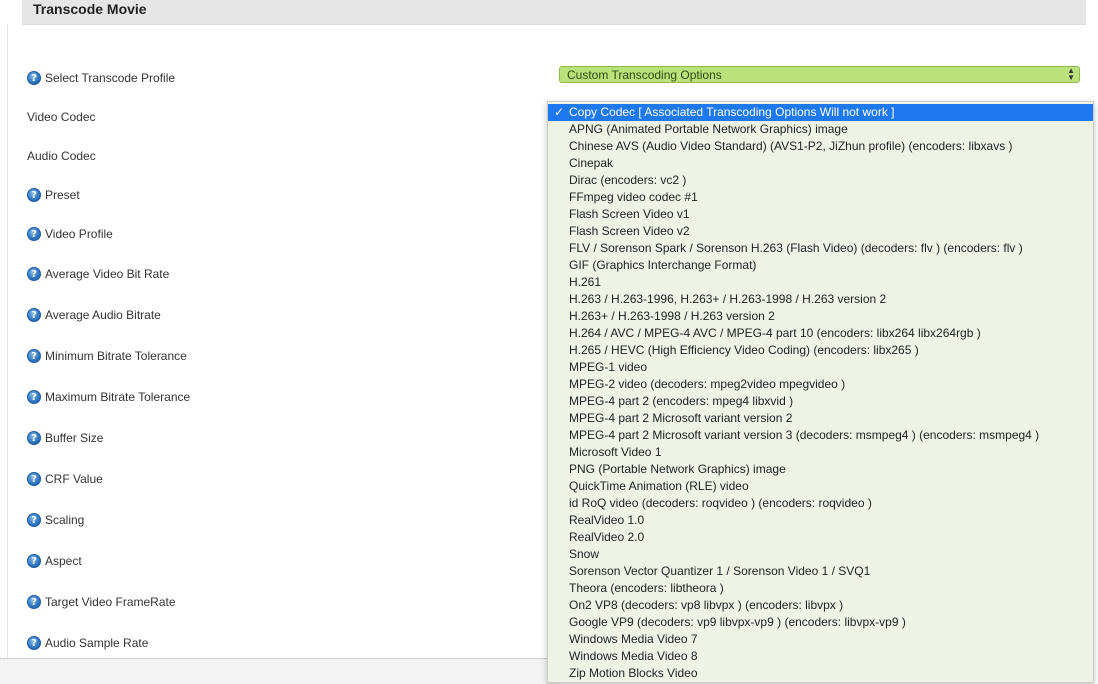  I want to click on codec-option-label: Microsoft Video 1, so click(615, 452).